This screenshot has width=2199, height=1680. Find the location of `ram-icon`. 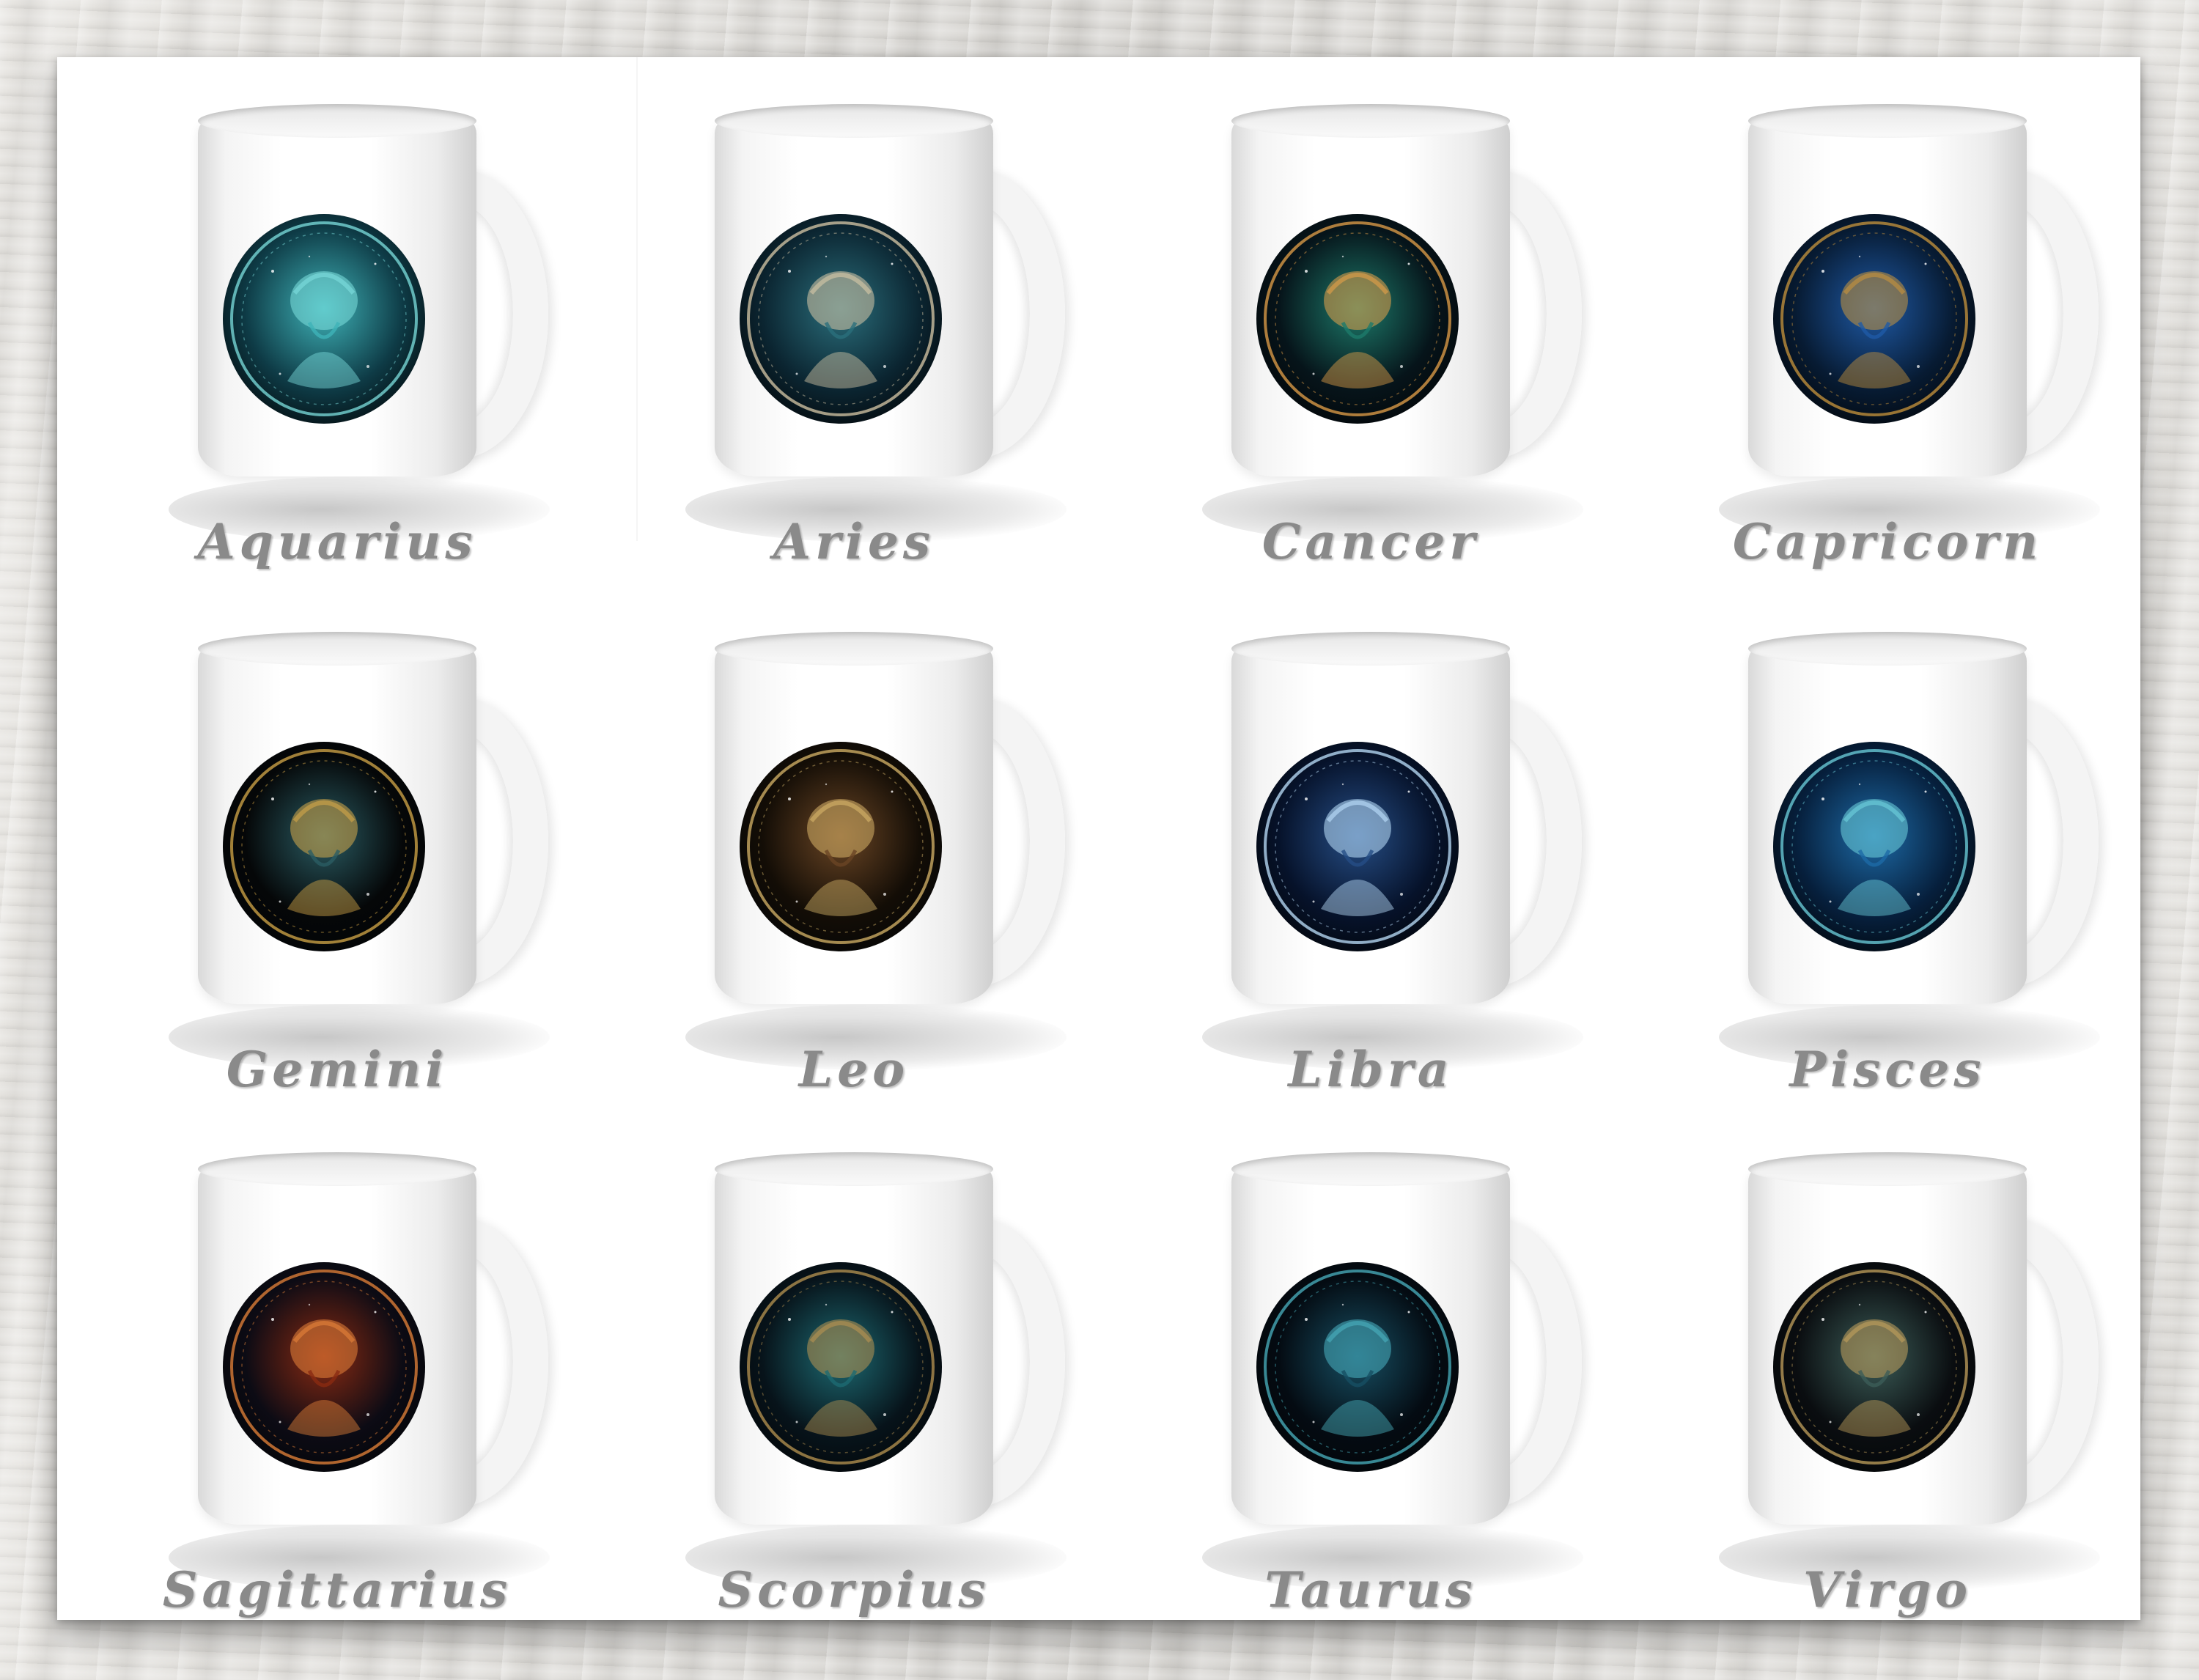

ram-icon is located at coordinates (840, 319).